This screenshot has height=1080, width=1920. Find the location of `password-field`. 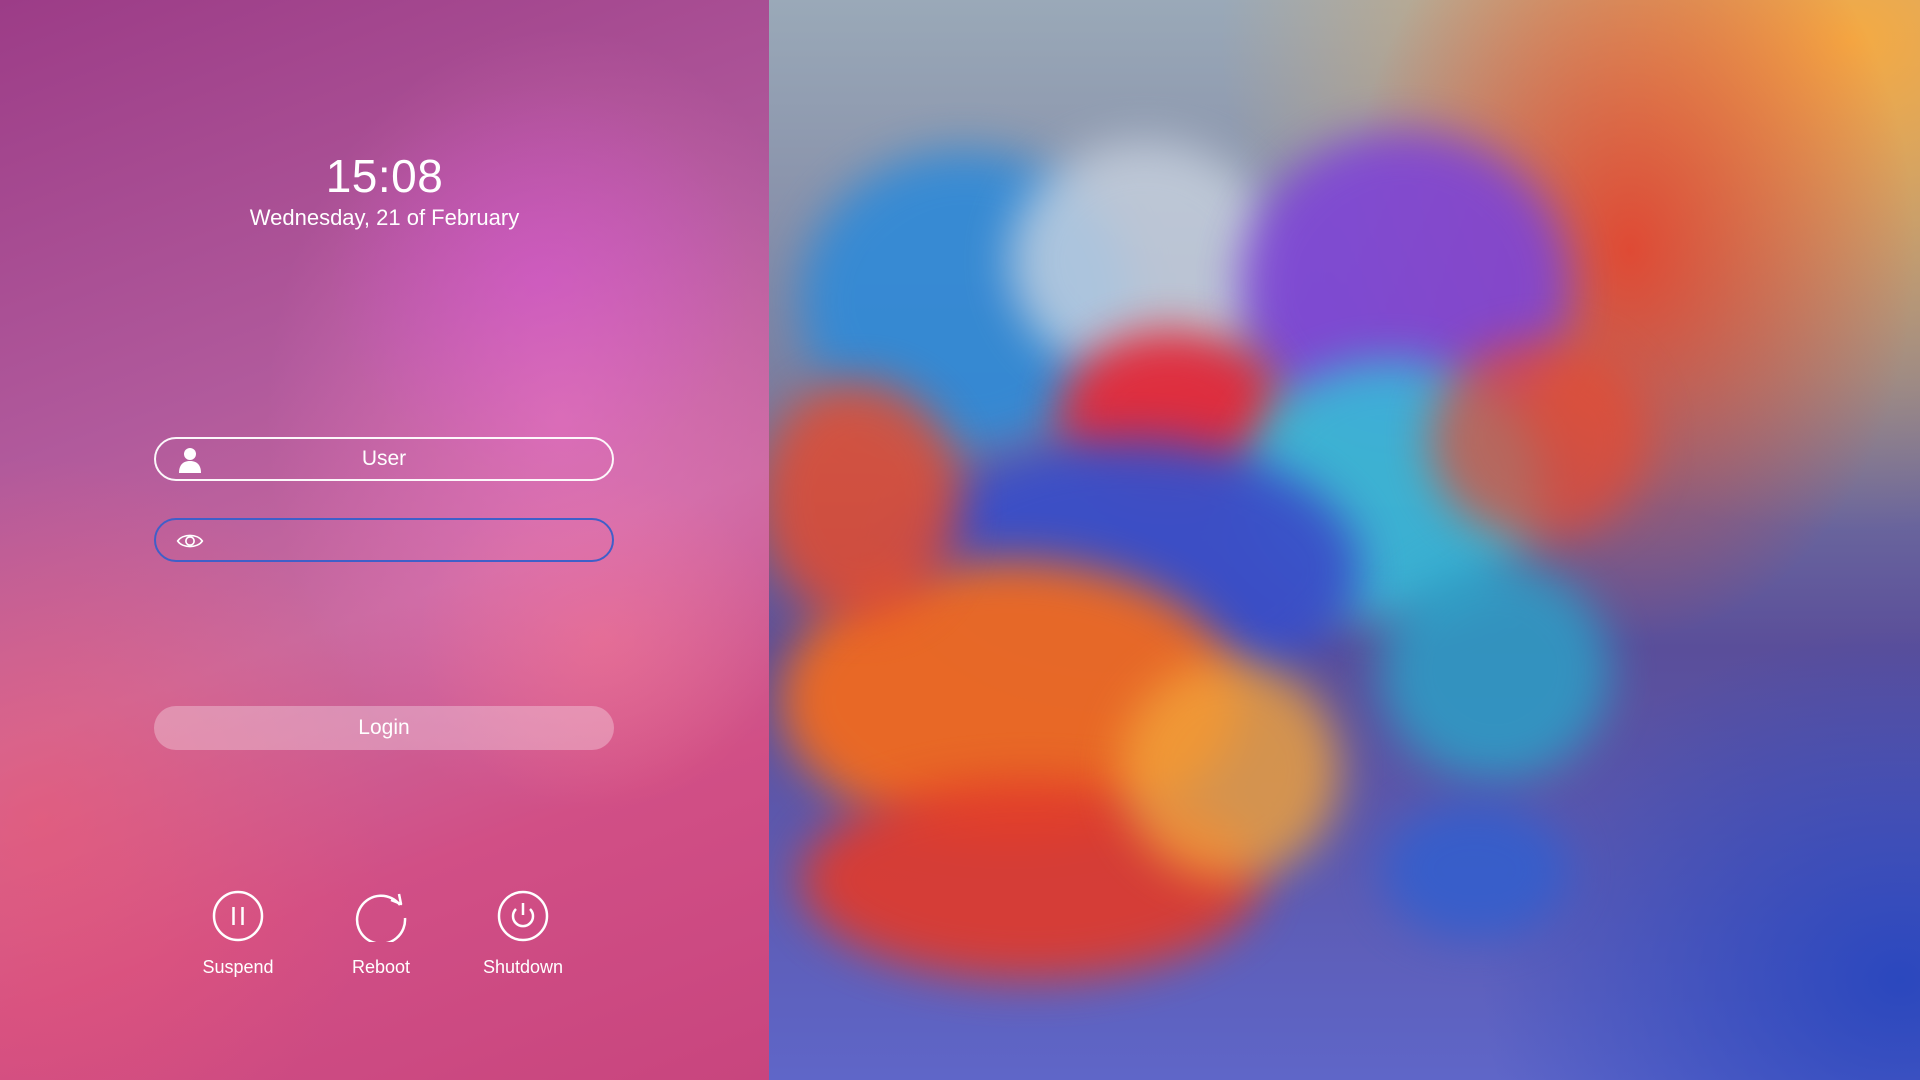

password-field is located at coordinates (384, 540).